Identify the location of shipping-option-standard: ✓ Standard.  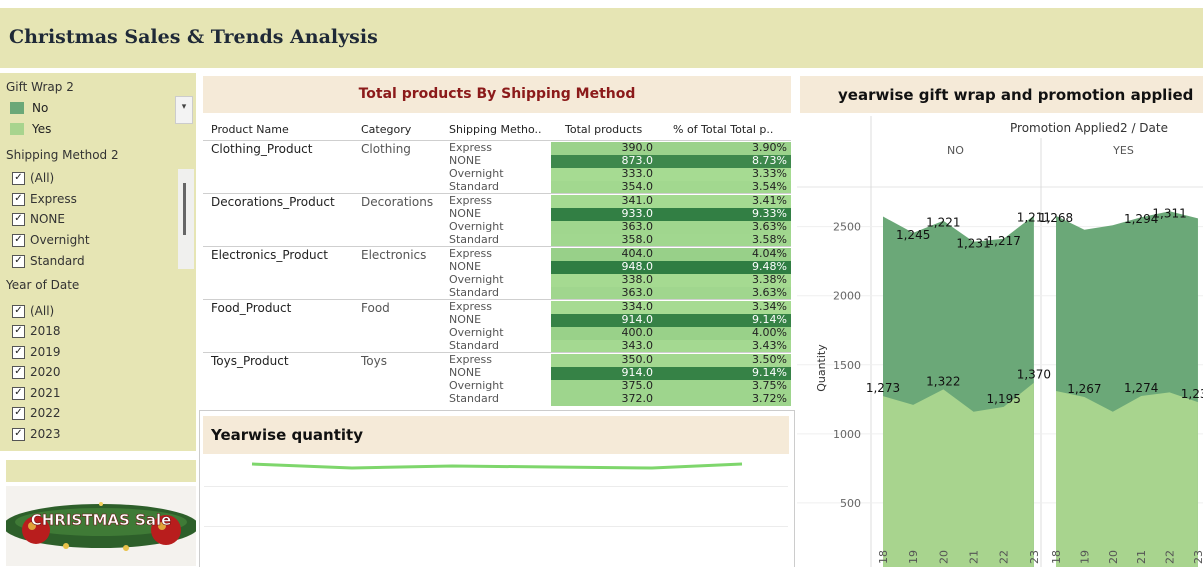
(48, 261).